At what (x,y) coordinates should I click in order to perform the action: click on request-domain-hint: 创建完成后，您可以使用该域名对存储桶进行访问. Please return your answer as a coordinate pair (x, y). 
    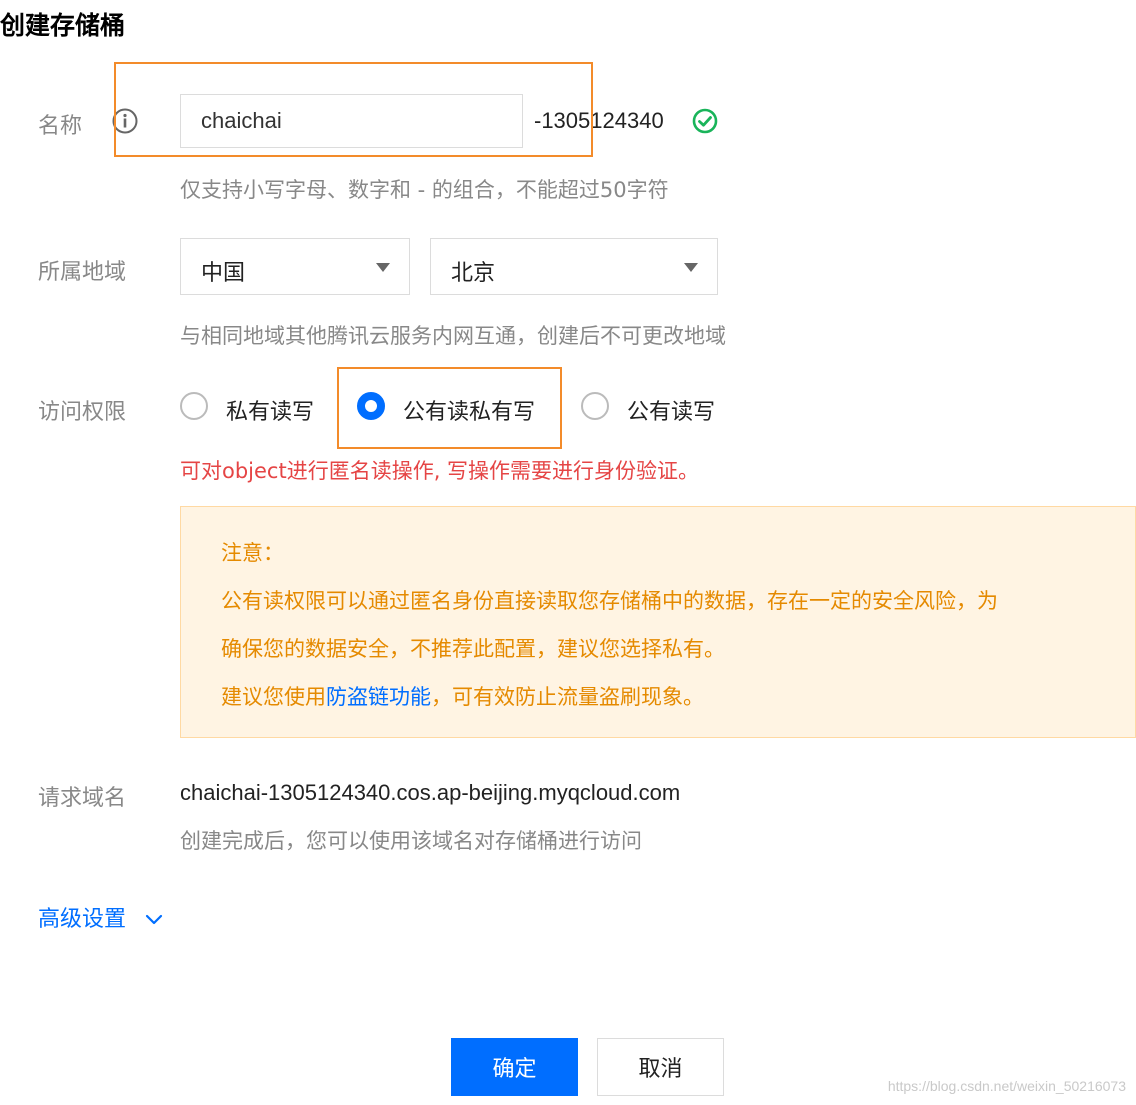
    Looking at the image, I should click on (411, 841).